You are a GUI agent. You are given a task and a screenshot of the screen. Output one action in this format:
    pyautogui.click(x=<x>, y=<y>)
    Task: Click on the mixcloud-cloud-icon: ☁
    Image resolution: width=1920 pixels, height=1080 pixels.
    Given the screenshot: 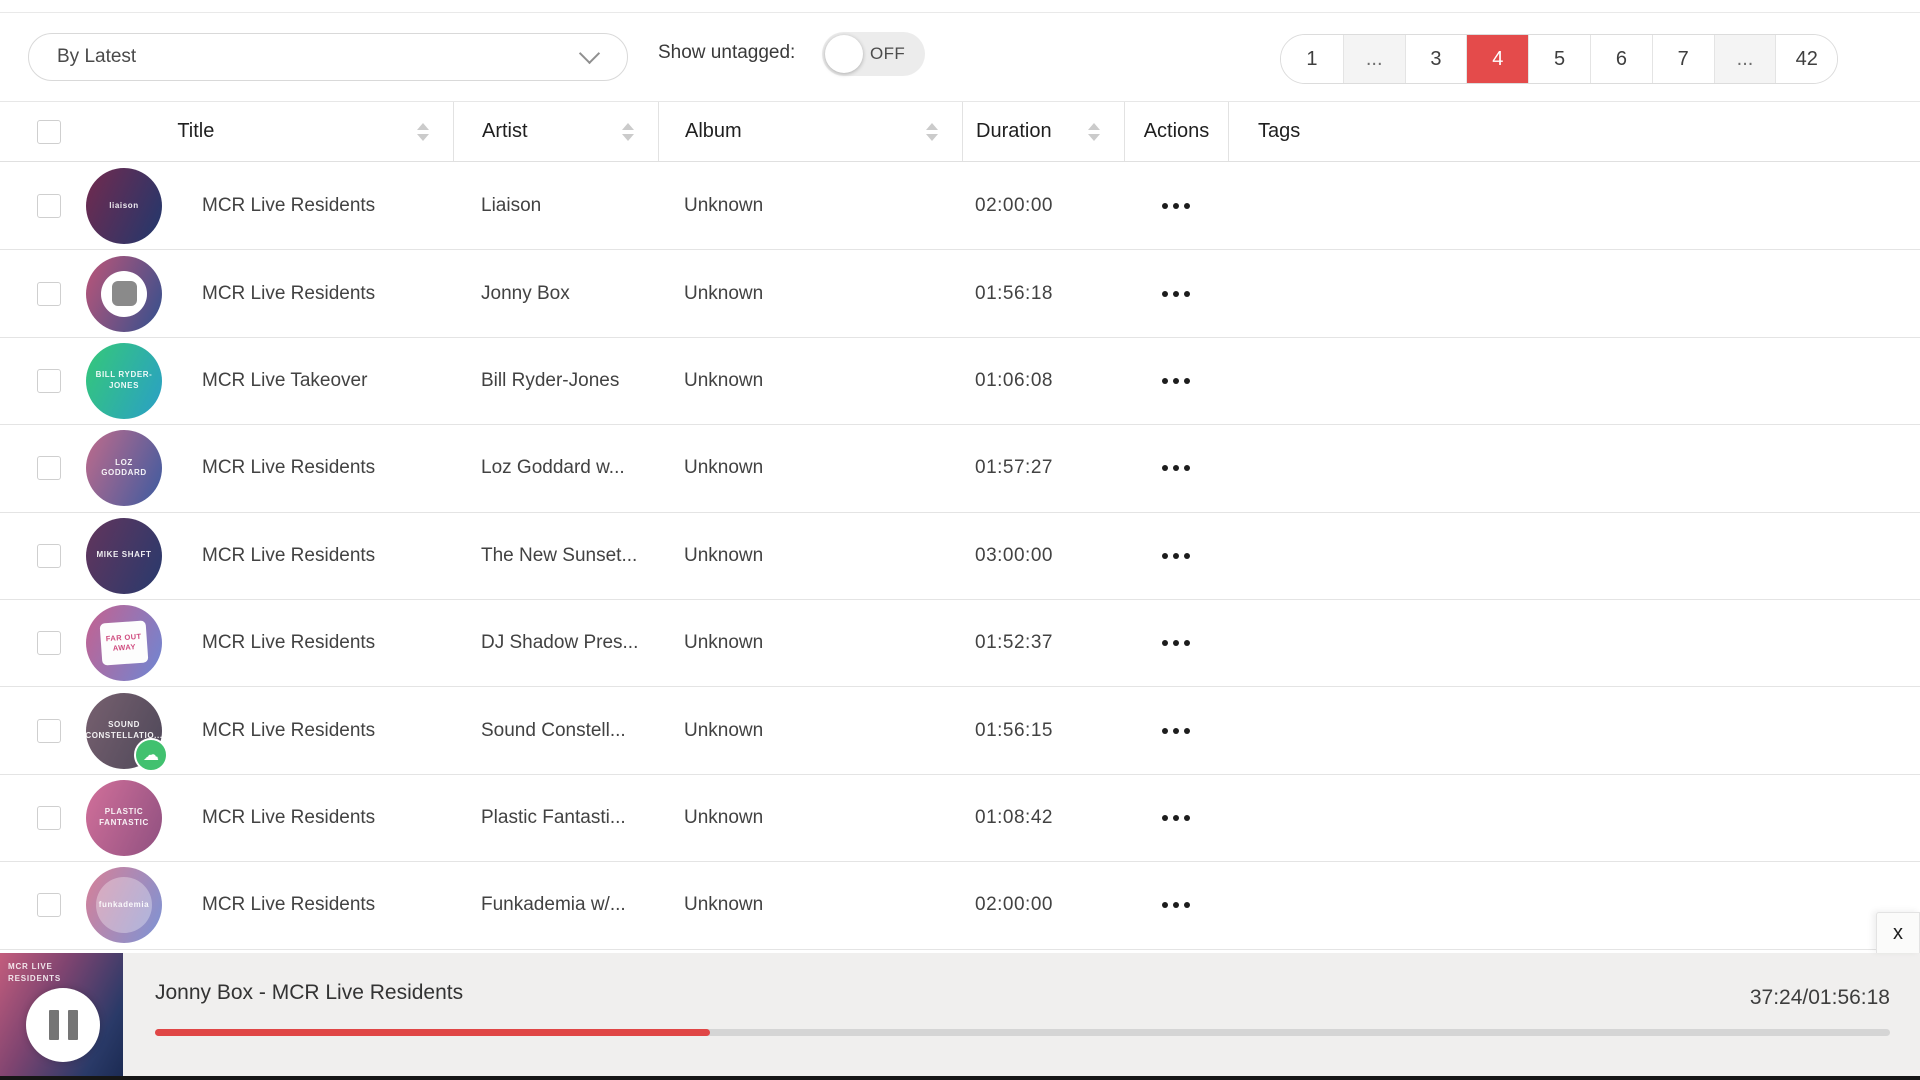 What is the action you would take?
    pyautogui.click(x=151, y=754)
    